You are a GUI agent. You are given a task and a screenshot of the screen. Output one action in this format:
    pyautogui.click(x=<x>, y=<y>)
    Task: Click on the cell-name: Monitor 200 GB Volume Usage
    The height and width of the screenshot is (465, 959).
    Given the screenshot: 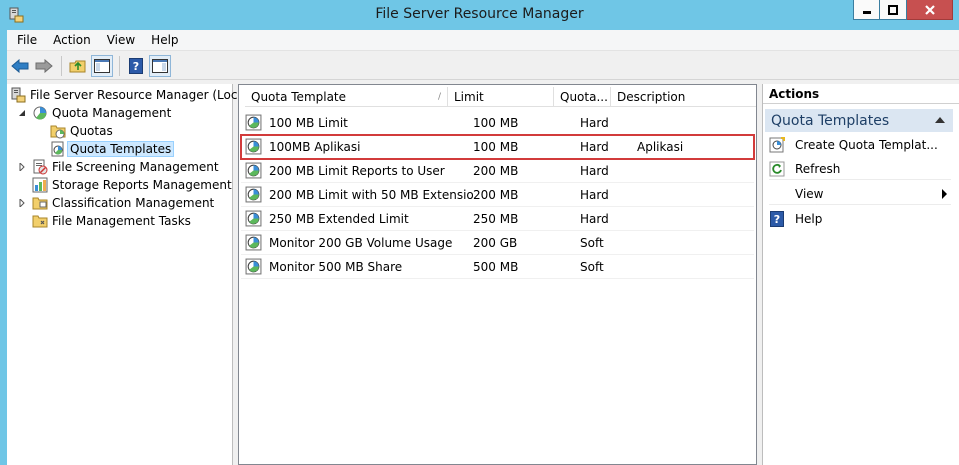 What is the action you would take?
    pyautogui.click(x=361, y=242)
    